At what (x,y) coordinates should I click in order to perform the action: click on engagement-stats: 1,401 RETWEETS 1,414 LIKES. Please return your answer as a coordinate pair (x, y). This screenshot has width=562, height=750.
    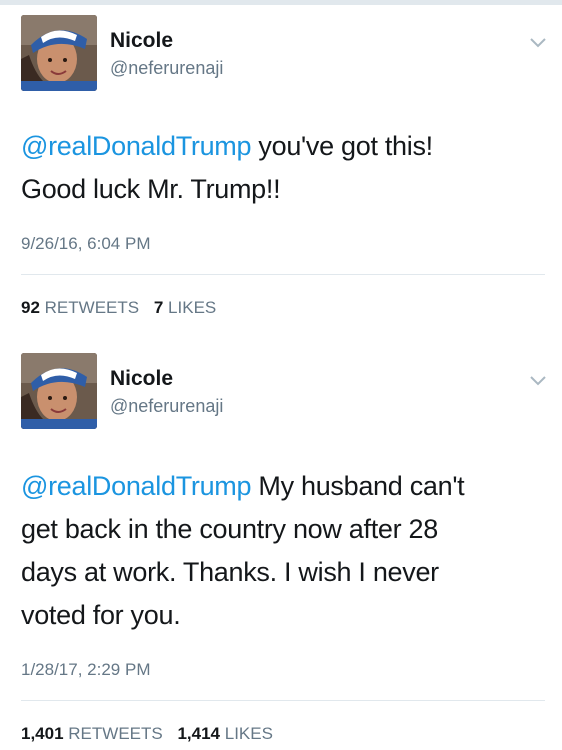
    Looking at the image, I should click on (147, 734).